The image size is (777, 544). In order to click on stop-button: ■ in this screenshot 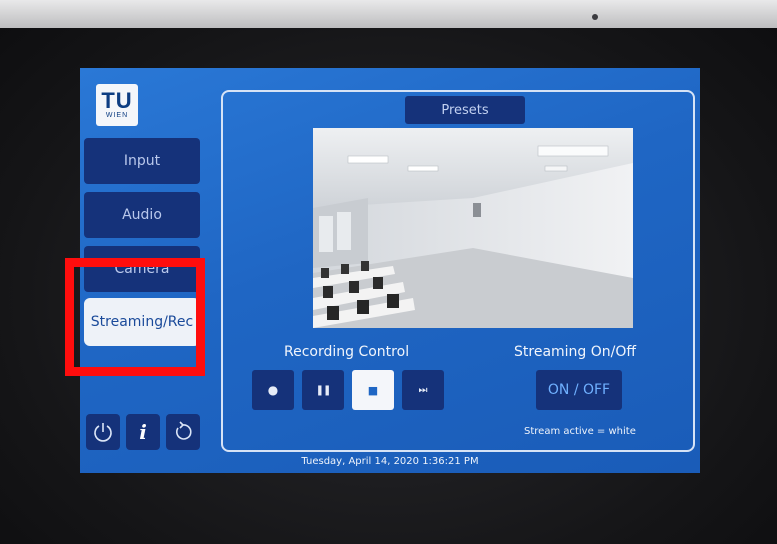, I will do `click(373, 390)`.